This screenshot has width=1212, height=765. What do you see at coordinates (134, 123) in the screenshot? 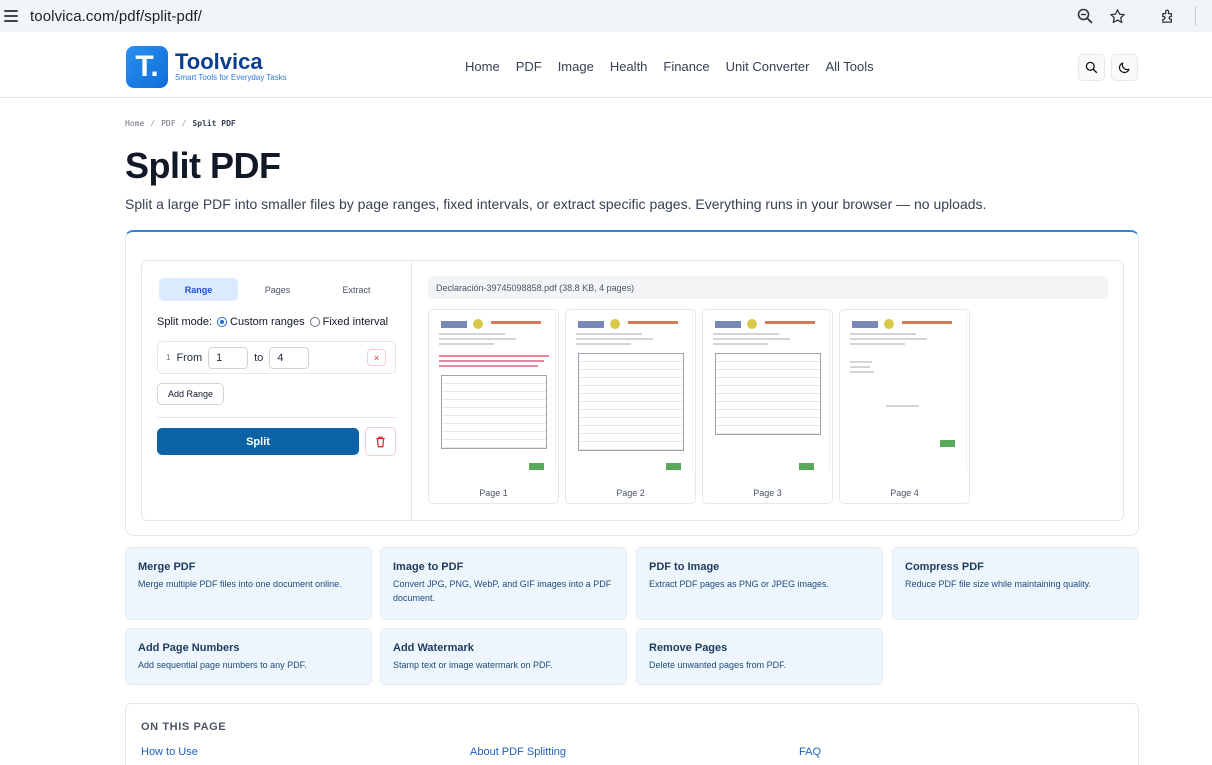
I see `breadcrumb-home: Home` at bounding box center [134, 123].